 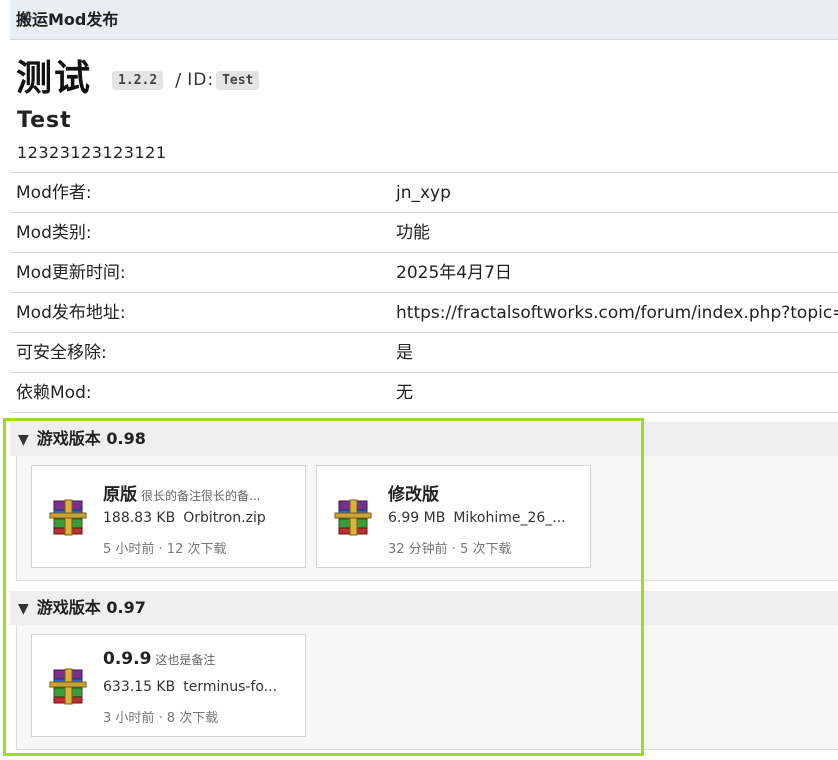 I want to click on info-label: Mod发布地址:, so click(x=71, y=313).